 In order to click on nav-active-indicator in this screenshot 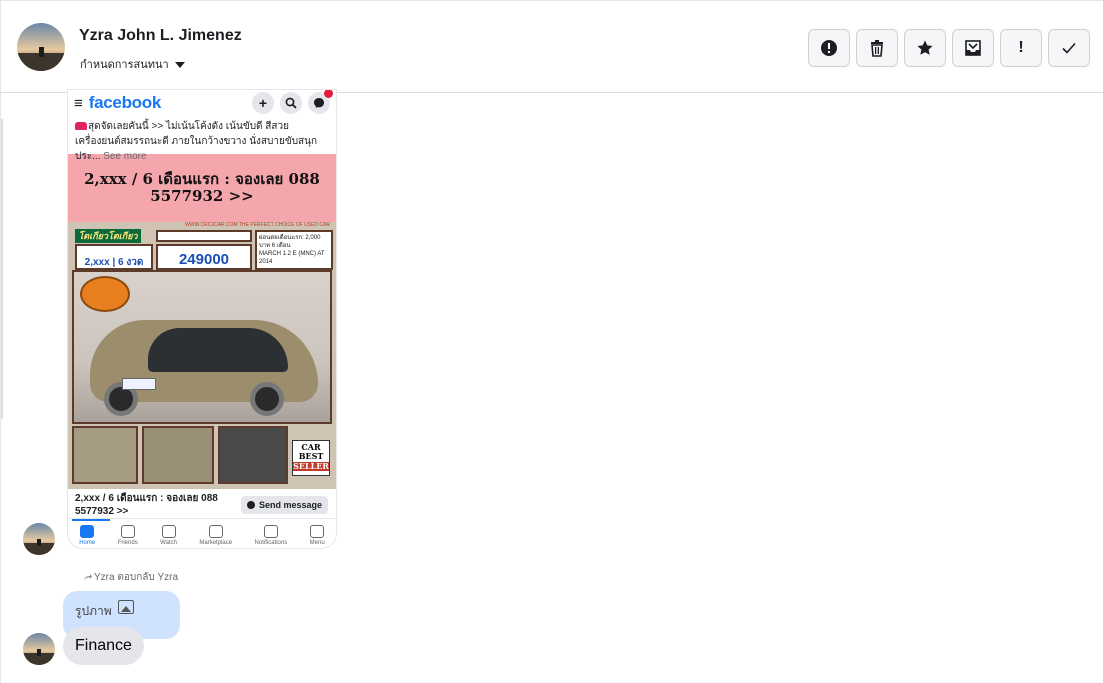, I will do `click(91, 520)`.